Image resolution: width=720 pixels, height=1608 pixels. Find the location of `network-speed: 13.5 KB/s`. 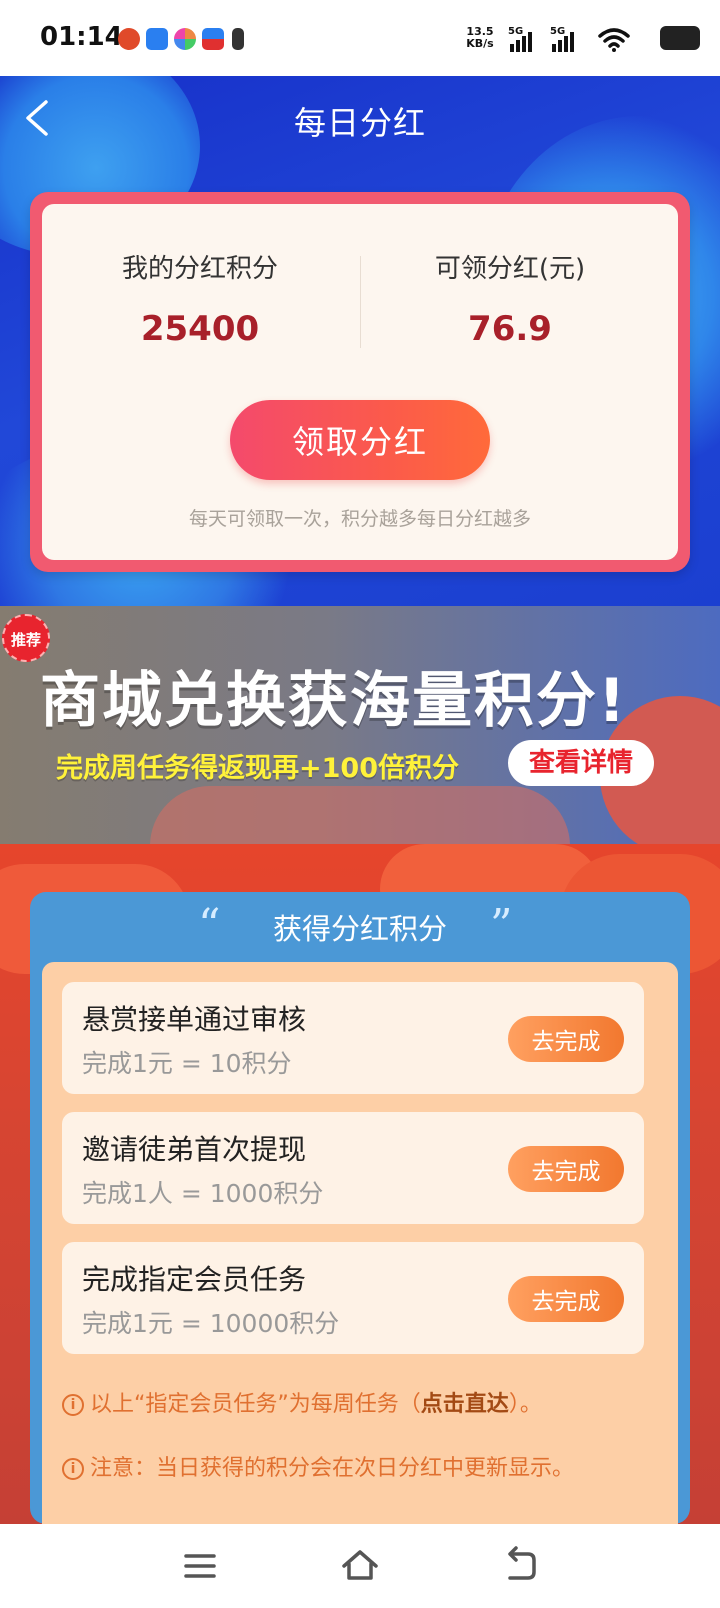

network-speed: 13.5 KB/s is located at coordinates (480, 38).